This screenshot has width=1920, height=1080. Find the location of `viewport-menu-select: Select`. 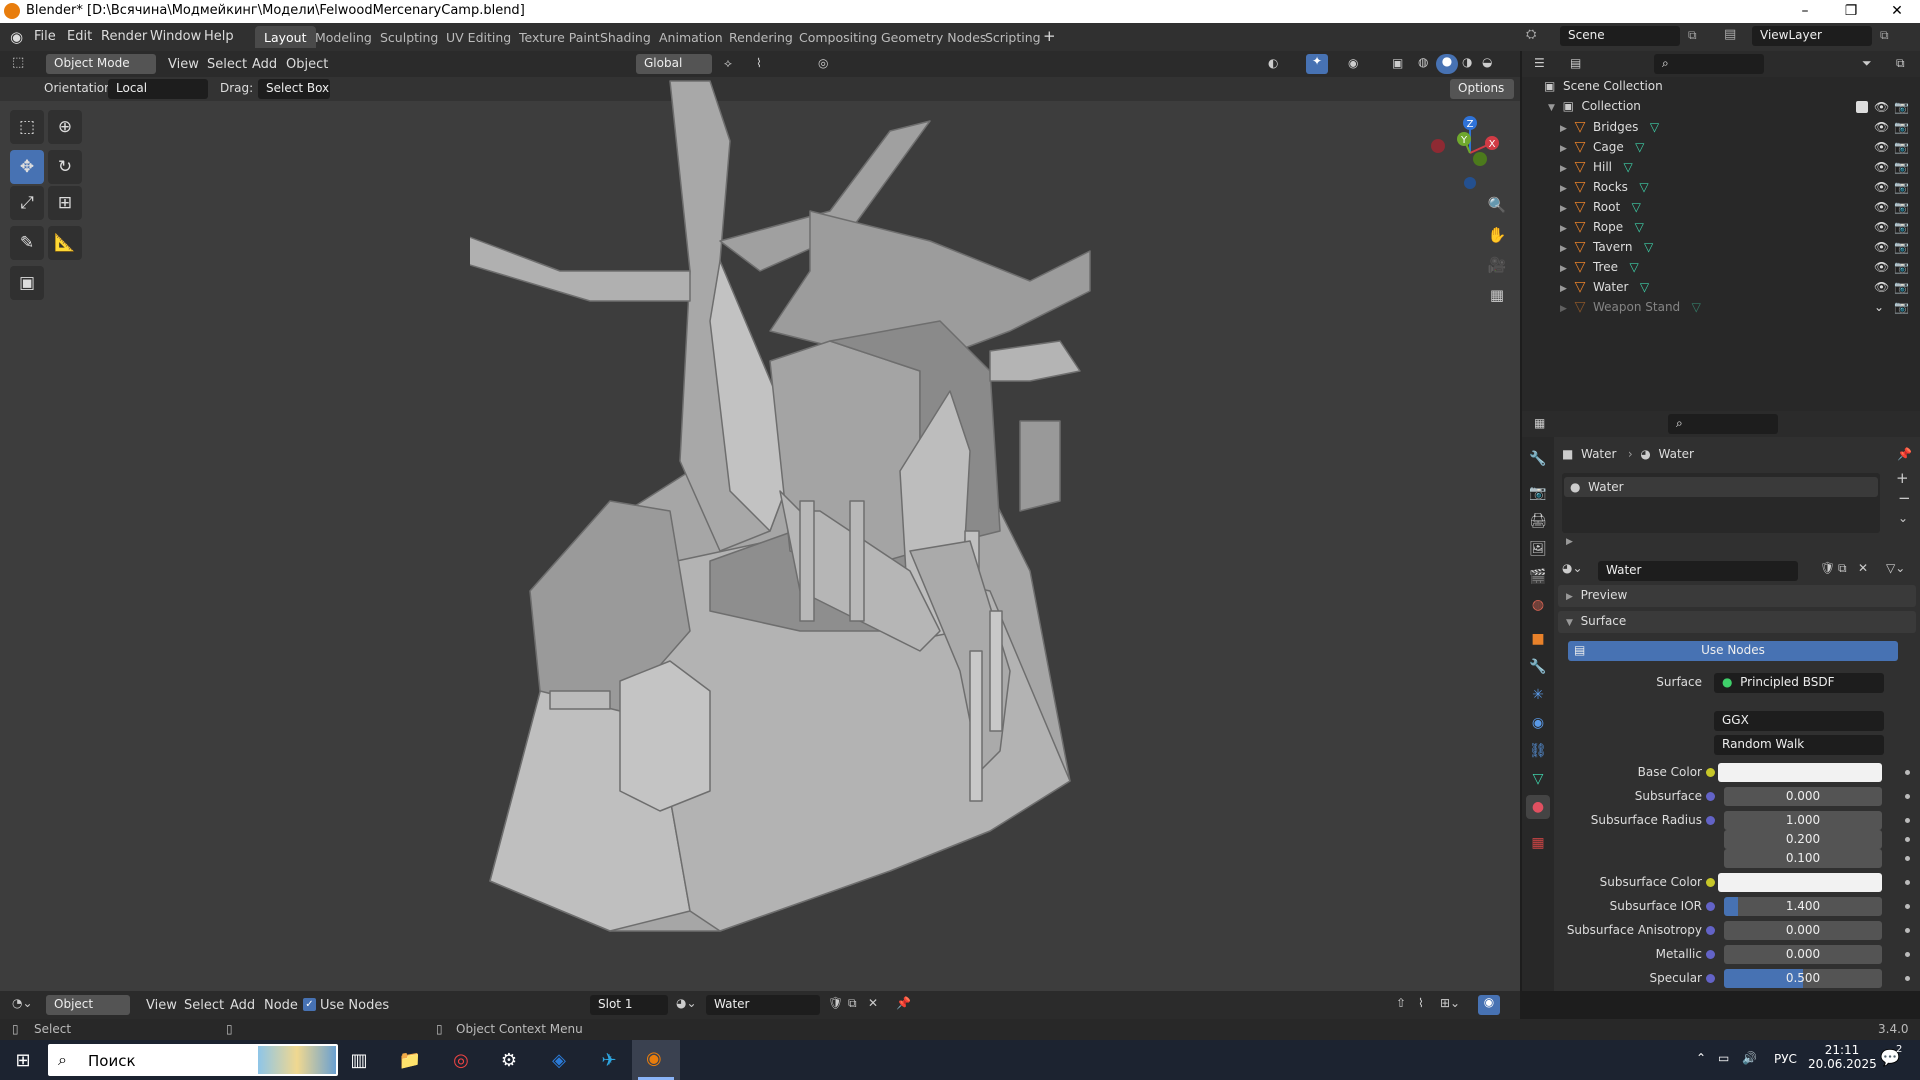

viewport-menu-select: Select is located at coordinates (227, 64).